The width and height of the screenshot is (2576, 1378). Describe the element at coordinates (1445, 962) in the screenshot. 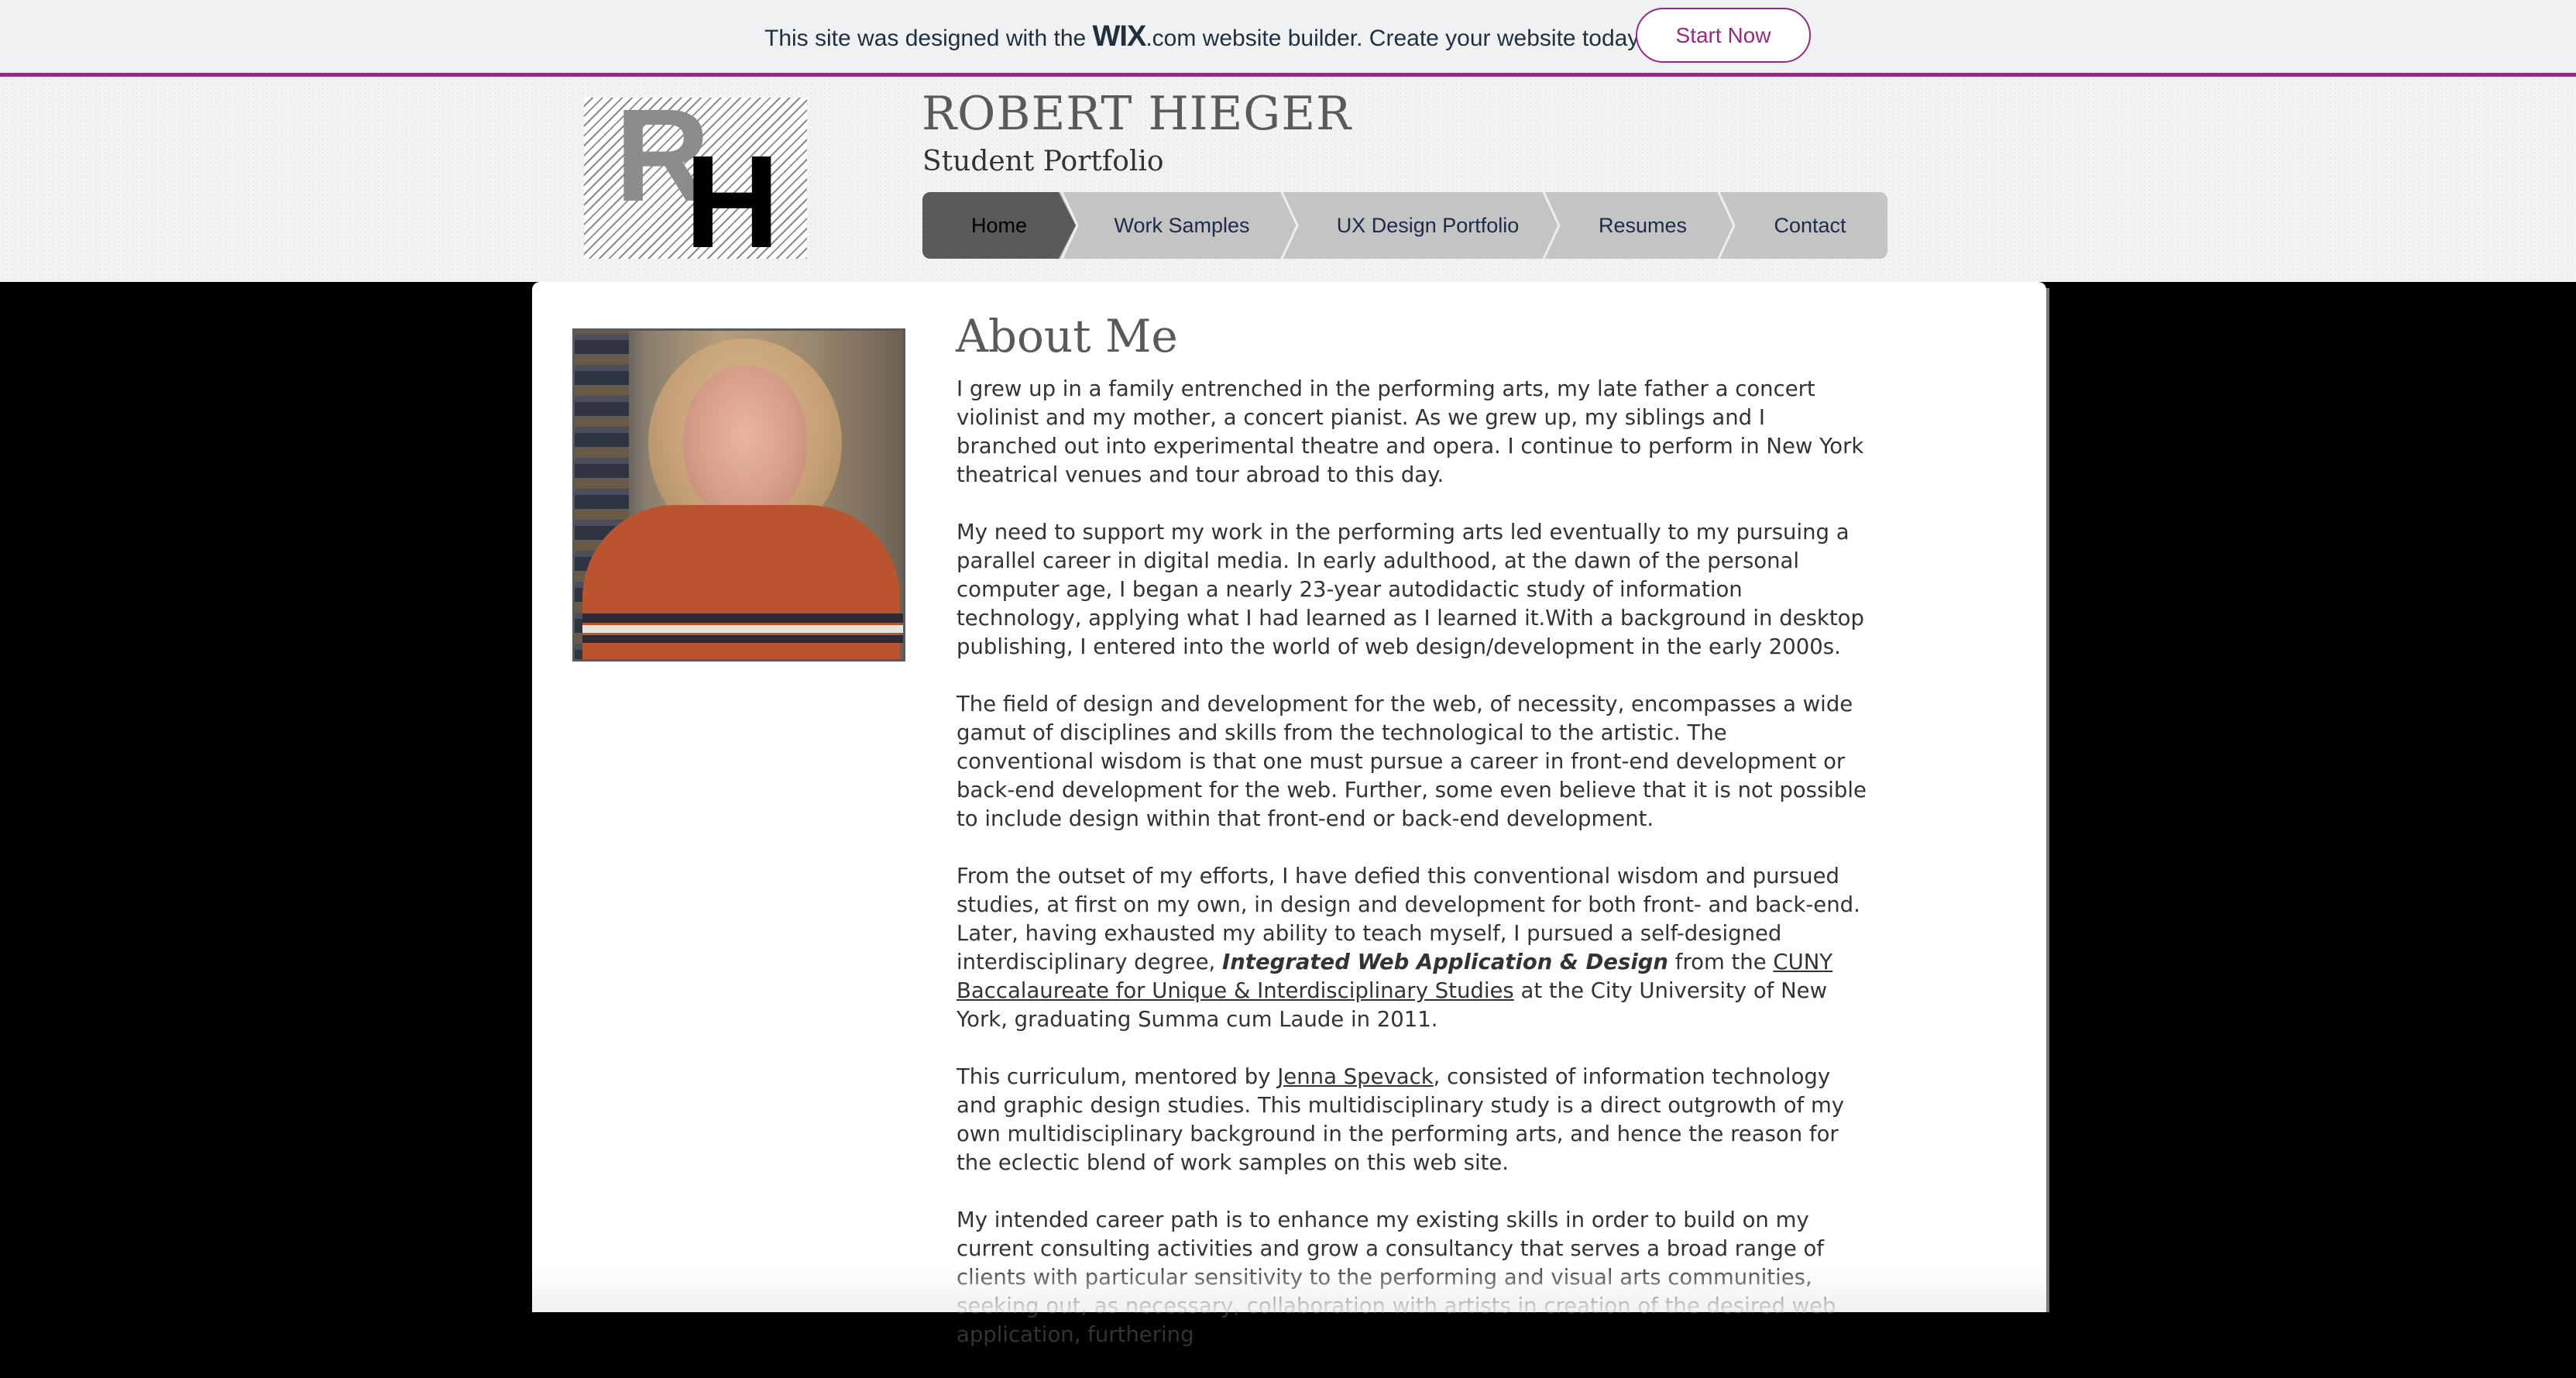

I see `degree-name: Integrated Web Application & Design` at that location.